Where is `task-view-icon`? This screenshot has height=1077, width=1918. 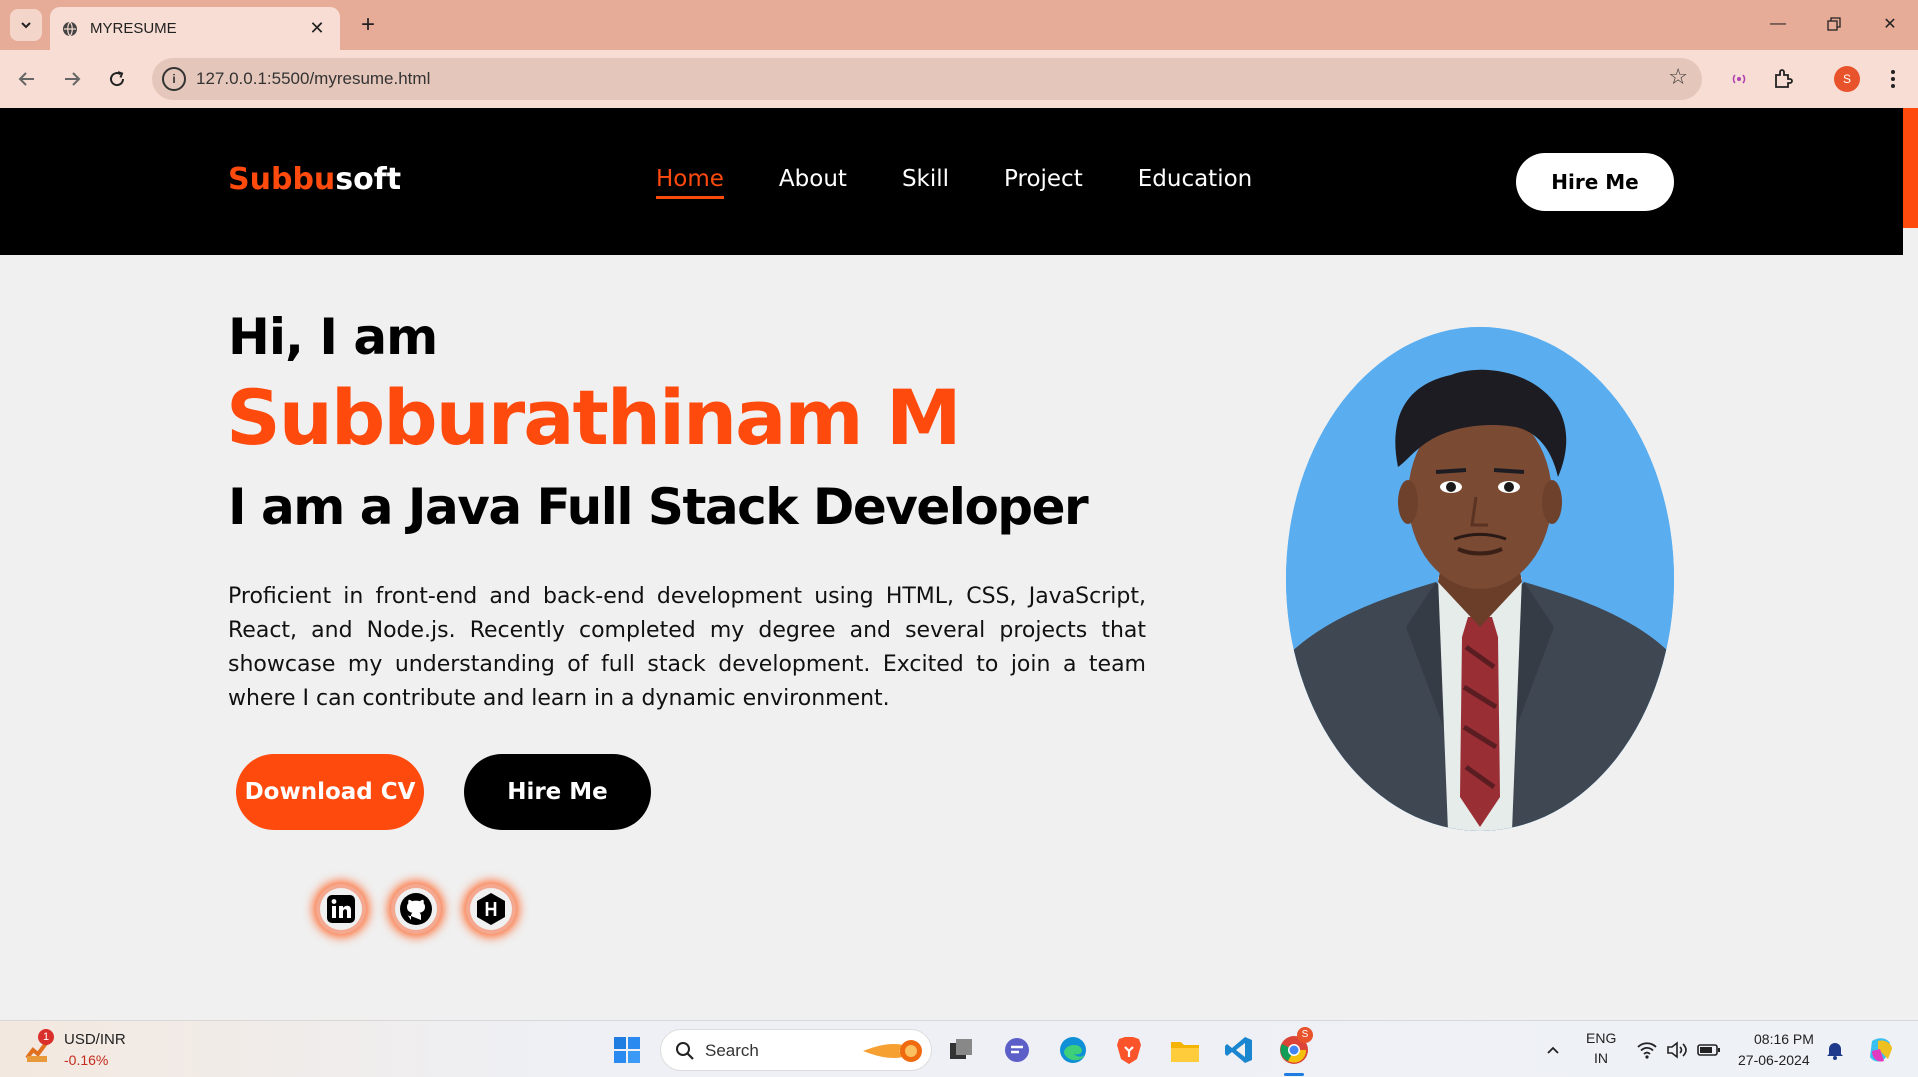 task-view-icon is located at coordinates (961, 1050).